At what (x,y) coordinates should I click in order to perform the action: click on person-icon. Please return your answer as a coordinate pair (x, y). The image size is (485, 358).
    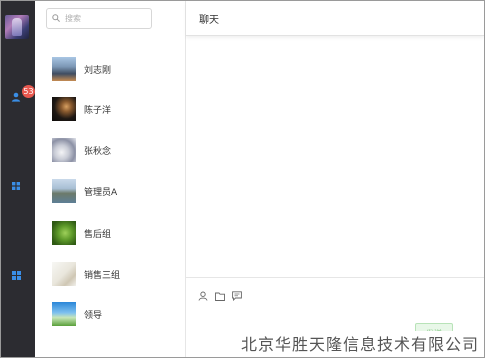
    Looking at the image, I should click on (203, 296).